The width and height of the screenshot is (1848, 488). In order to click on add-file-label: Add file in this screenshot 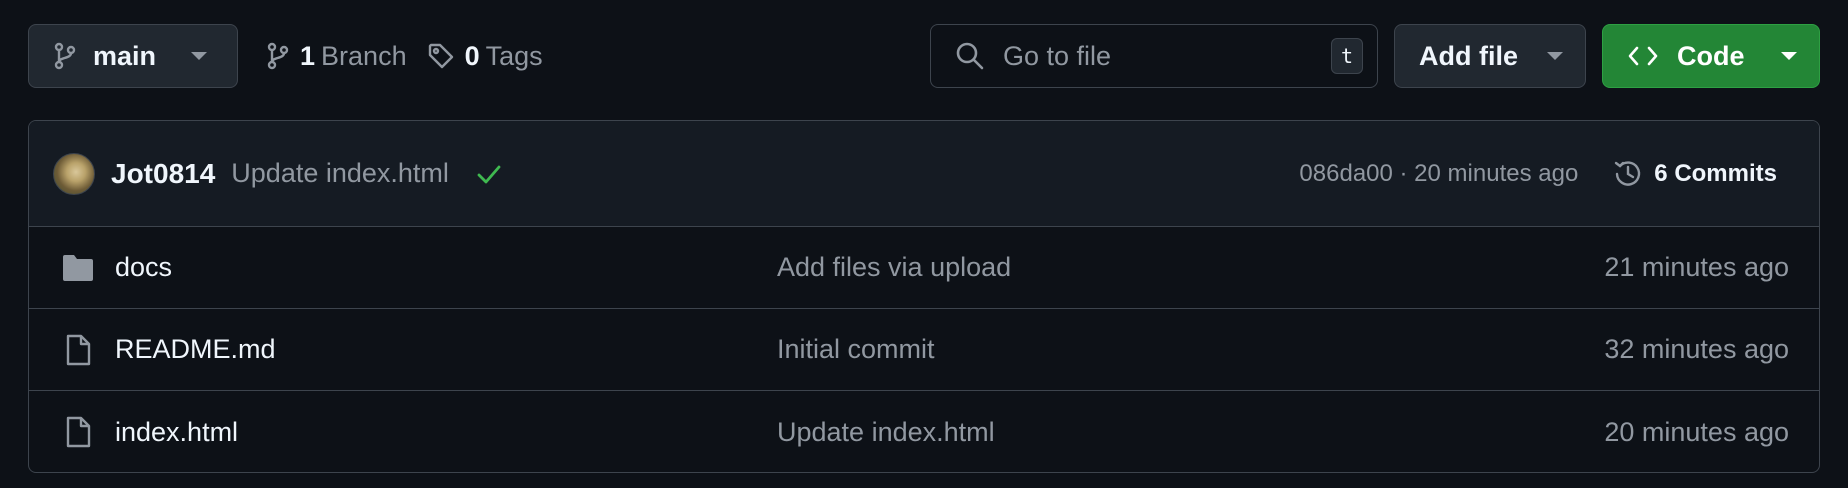, I will do `click(1468, 55)`.